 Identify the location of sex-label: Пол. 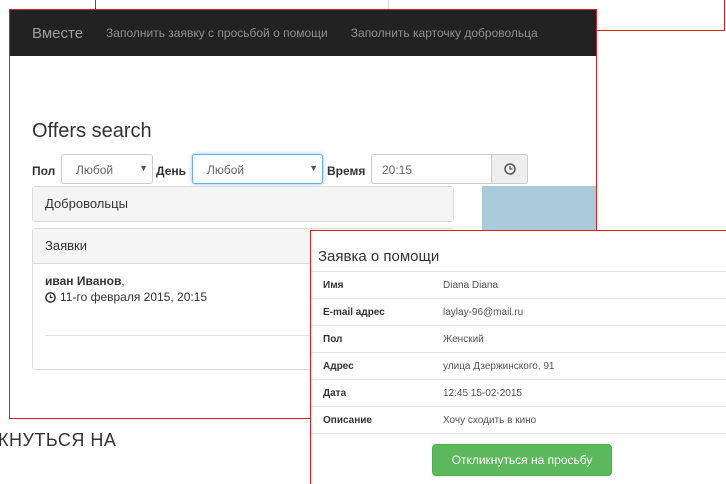
(44, 171).